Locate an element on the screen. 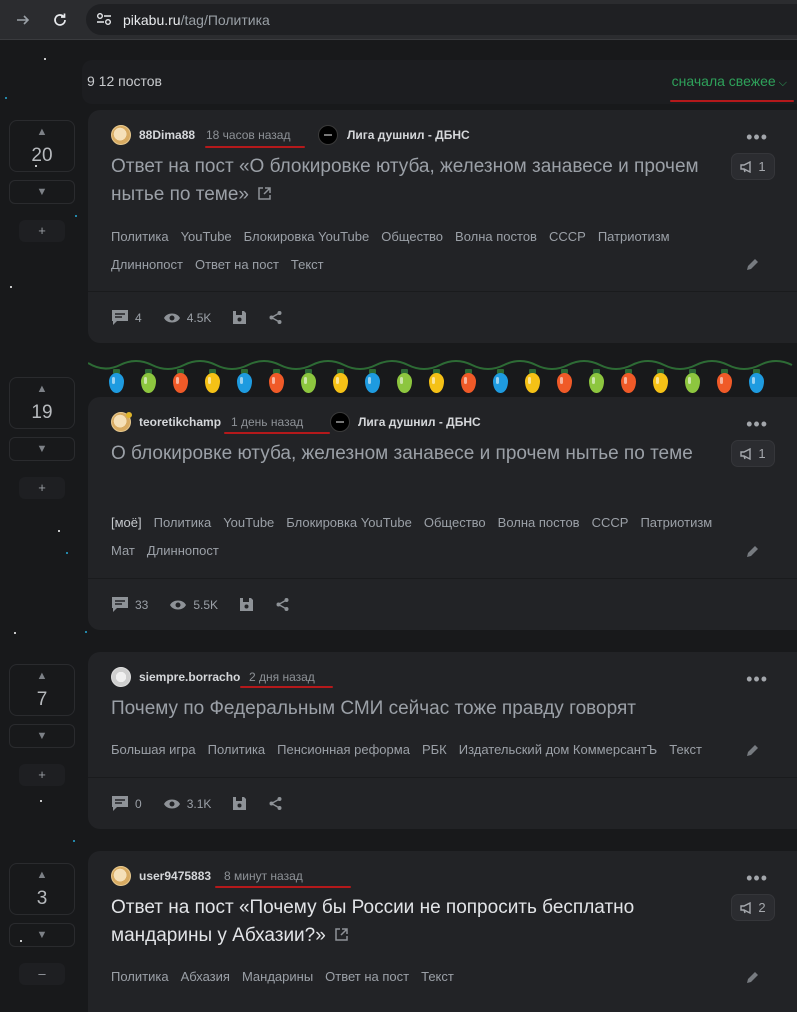  vote-count: 3 is located at coordinates (42, 898).